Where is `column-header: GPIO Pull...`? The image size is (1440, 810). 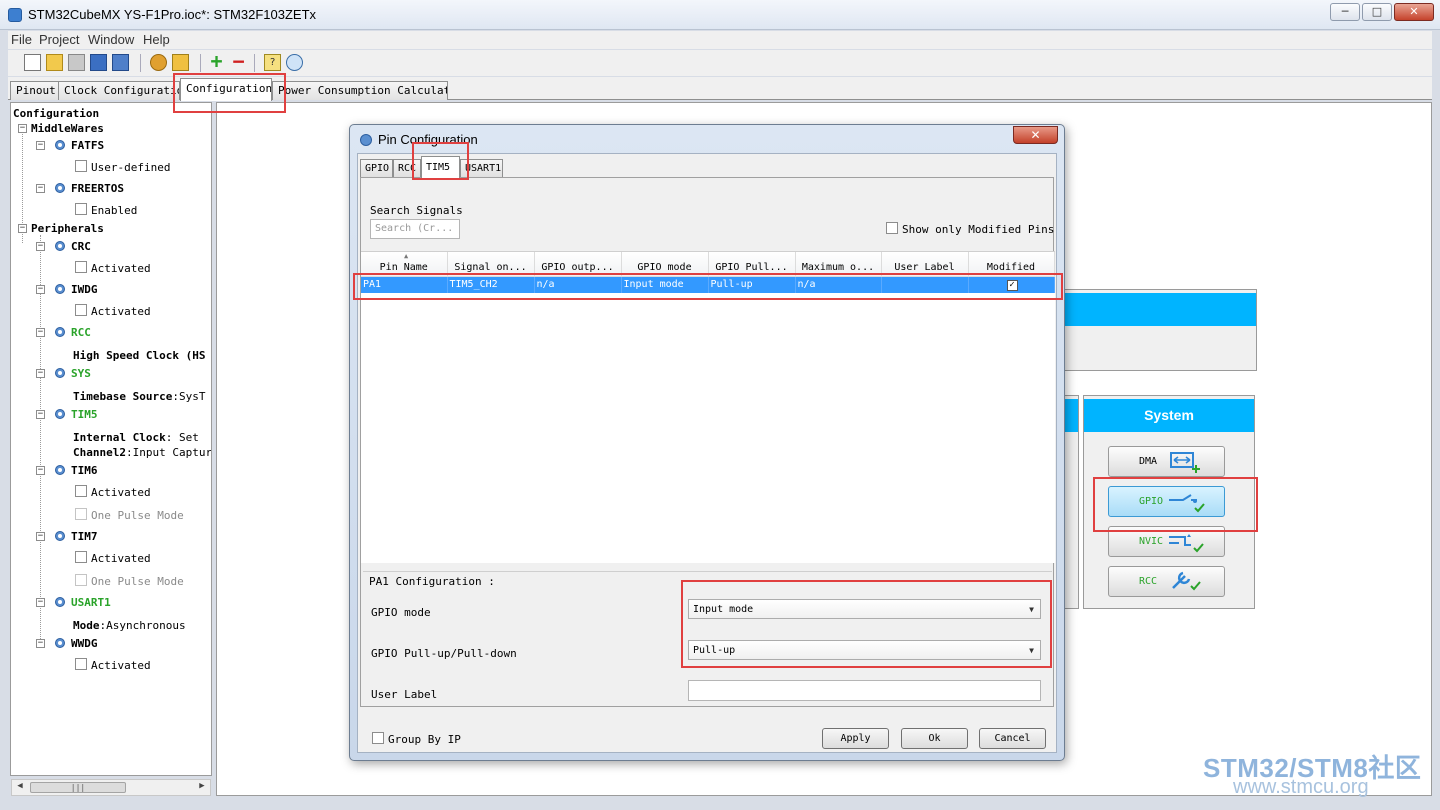
column-header: GPIO Pull... is located at coordinates (752, 264).